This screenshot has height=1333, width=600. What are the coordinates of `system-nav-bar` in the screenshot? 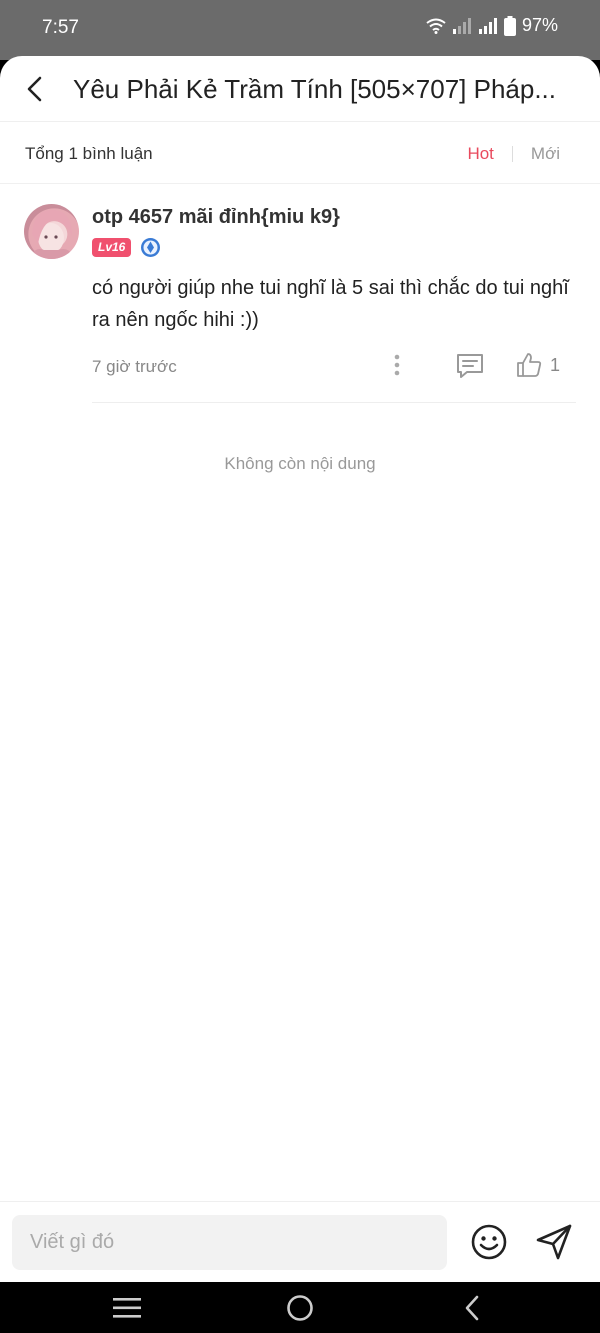 It's located at (300, 1307).